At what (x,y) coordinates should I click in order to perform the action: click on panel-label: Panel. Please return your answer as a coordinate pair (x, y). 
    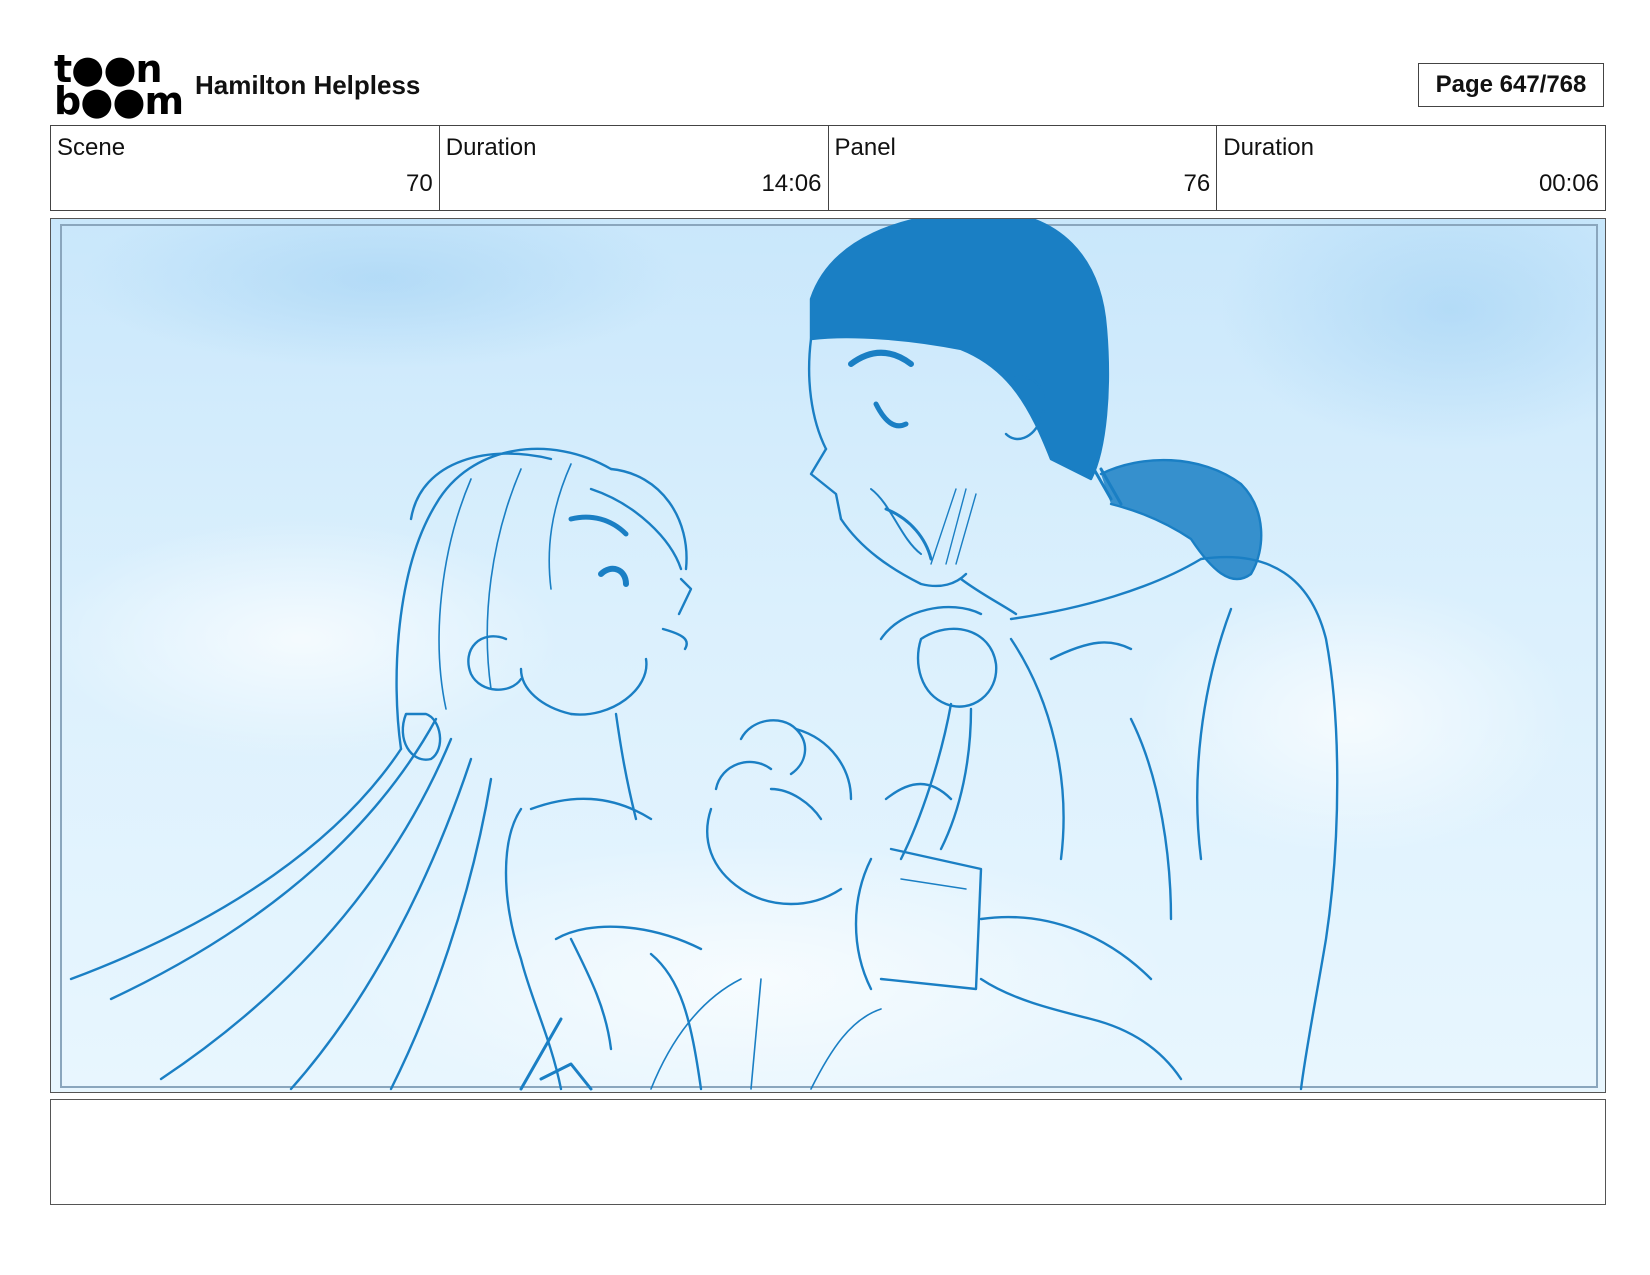
    Looking at the image, I should click on (865, 147).